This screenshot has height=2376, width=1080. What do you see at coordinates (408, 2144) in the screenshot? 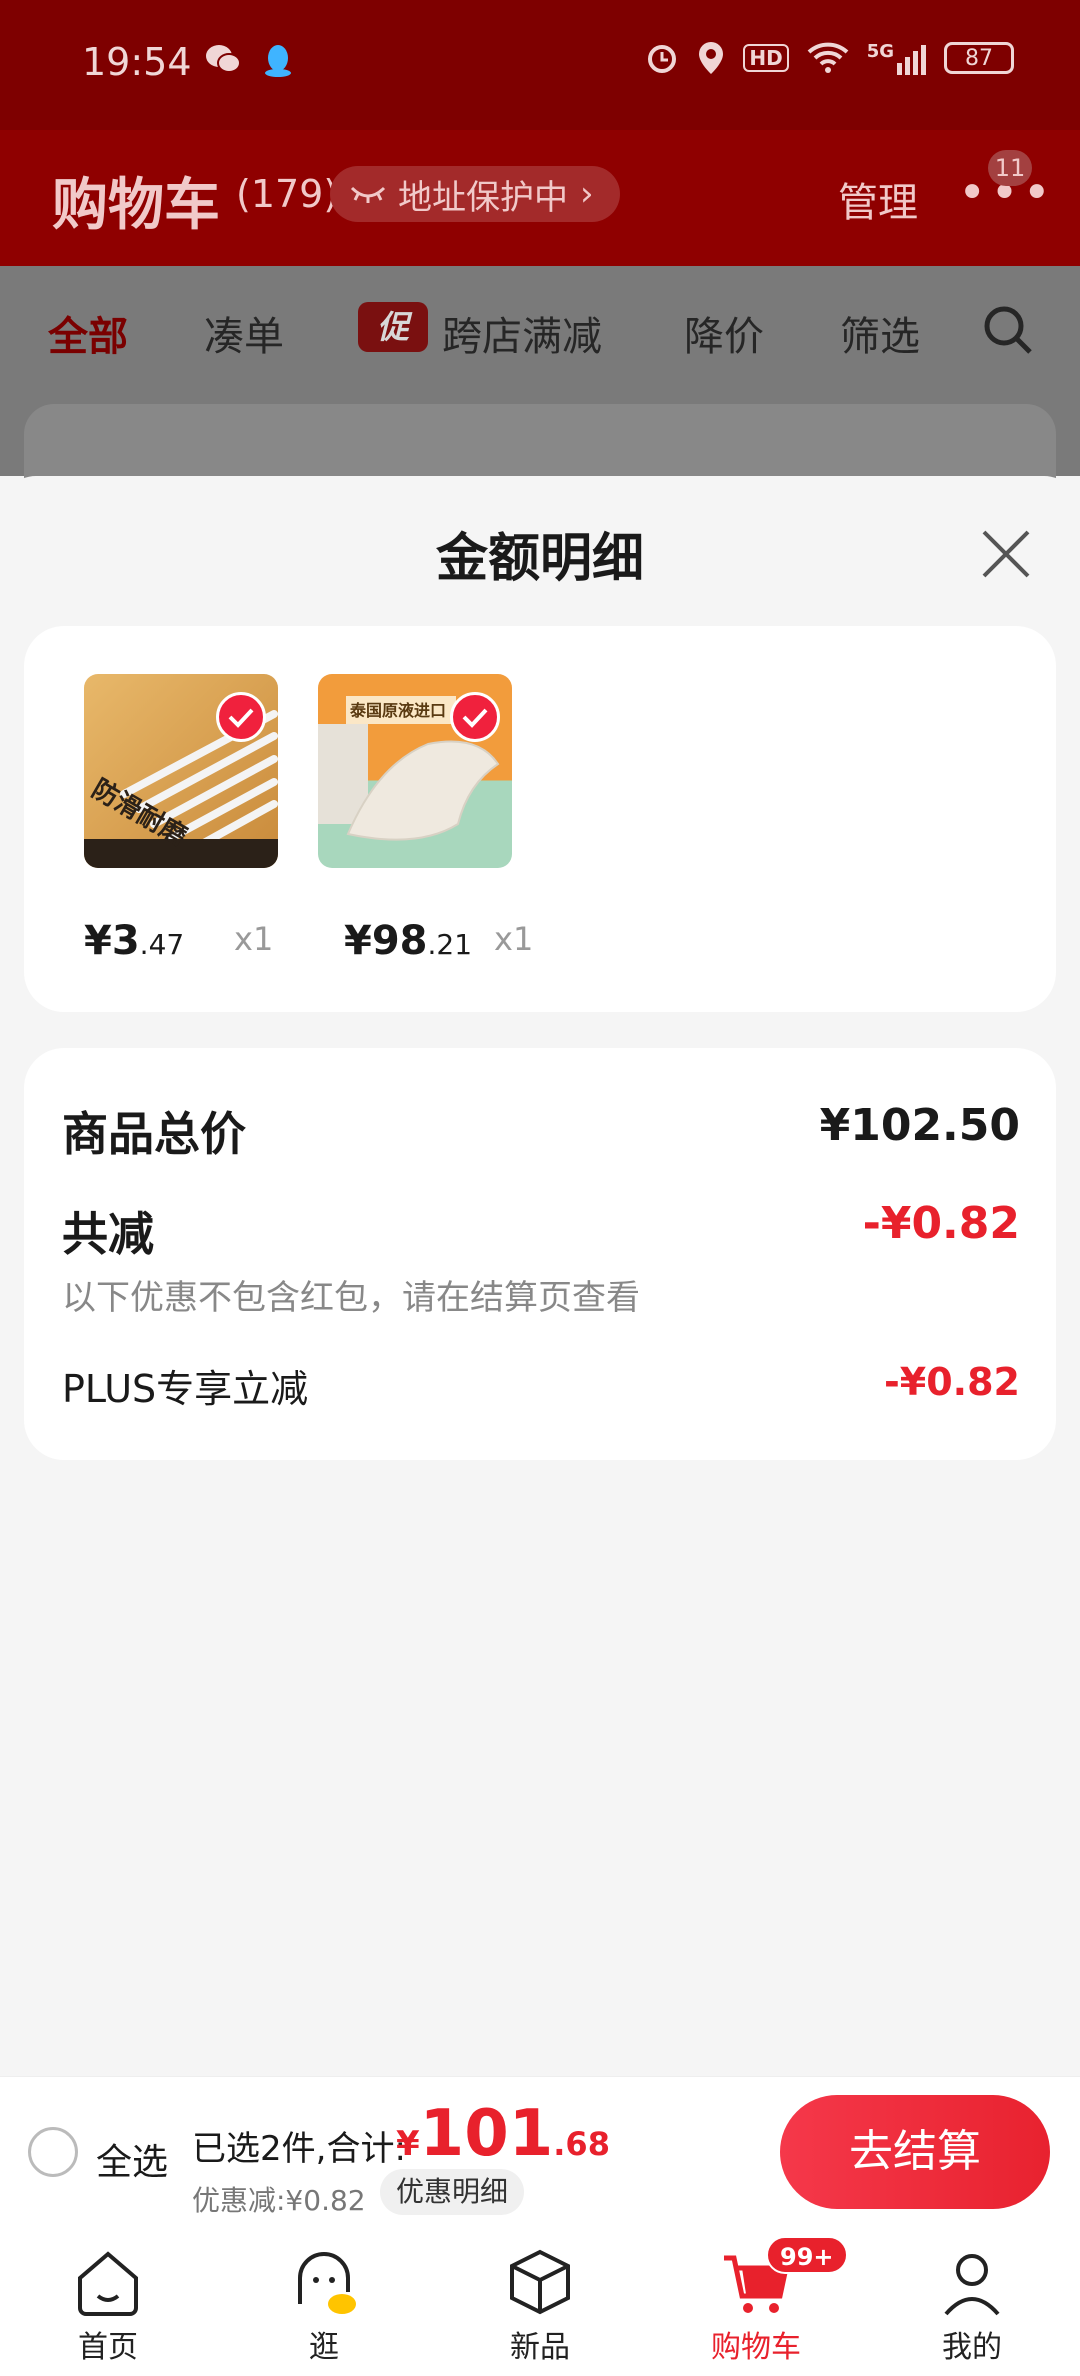
I see `total-currency: ¥` at bounding box center [408, 2144].